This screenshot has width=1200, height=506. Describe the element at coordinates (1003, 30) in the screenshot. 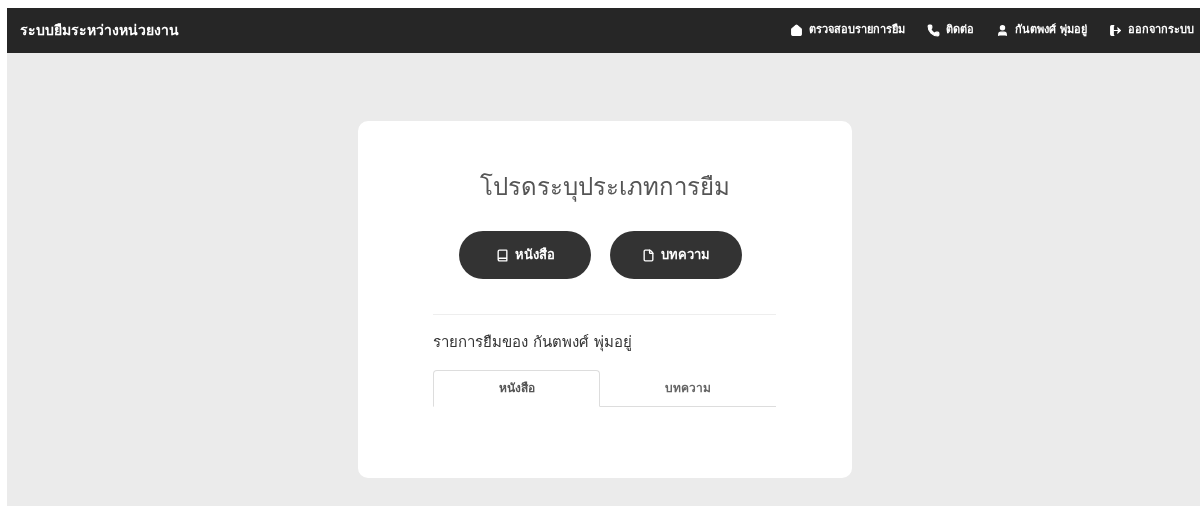

I see `user-icon` at that location.